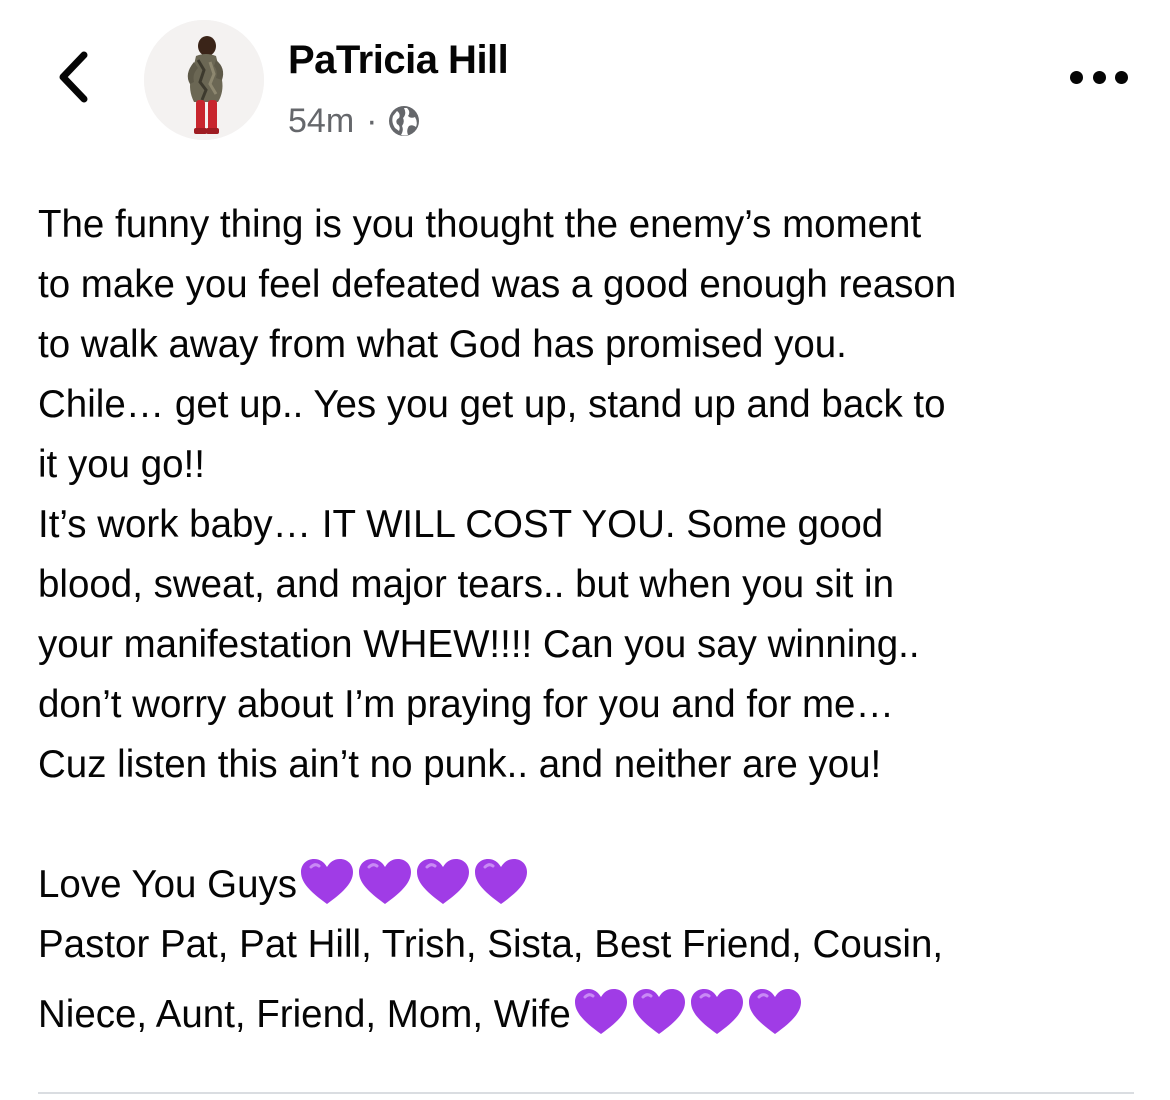 The width and height of the screenshot is (1170, 1100). I want to click on post-line: it you go!!, so click(121, 464).